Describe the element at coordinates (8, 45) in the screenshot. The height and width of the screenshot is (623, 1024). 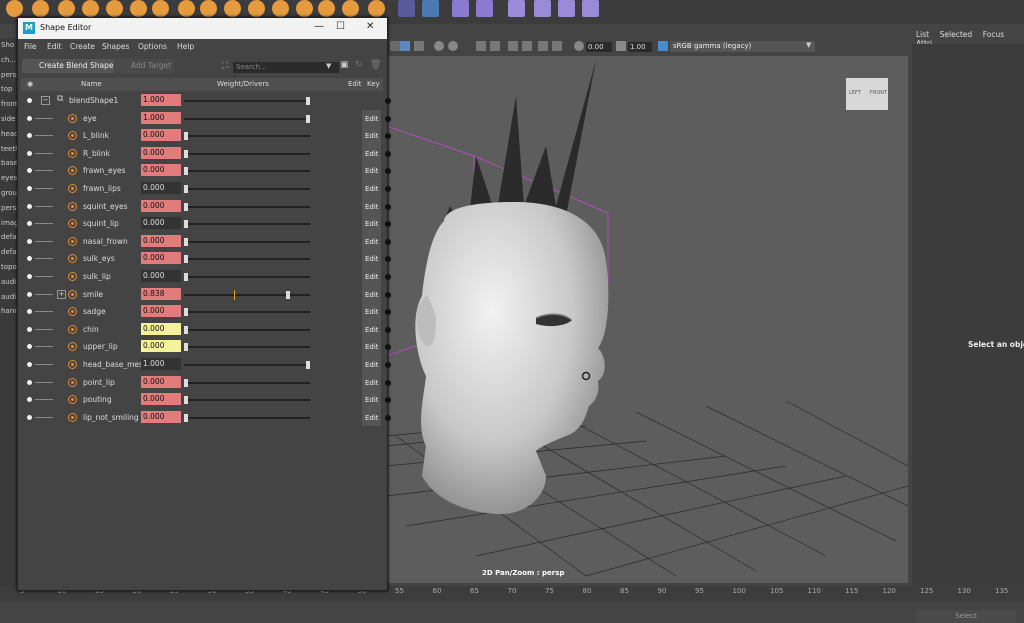
I see `outliner-item: Sho` at that location.